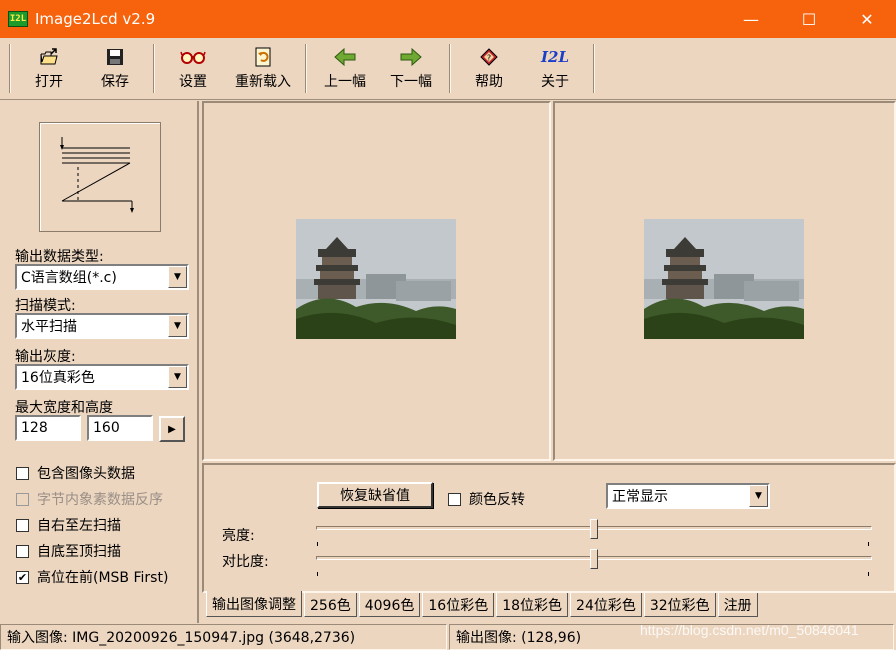 This screenshot has height=650, width=896. I want to click on tab-256-color: 256色, so click(330, 605).